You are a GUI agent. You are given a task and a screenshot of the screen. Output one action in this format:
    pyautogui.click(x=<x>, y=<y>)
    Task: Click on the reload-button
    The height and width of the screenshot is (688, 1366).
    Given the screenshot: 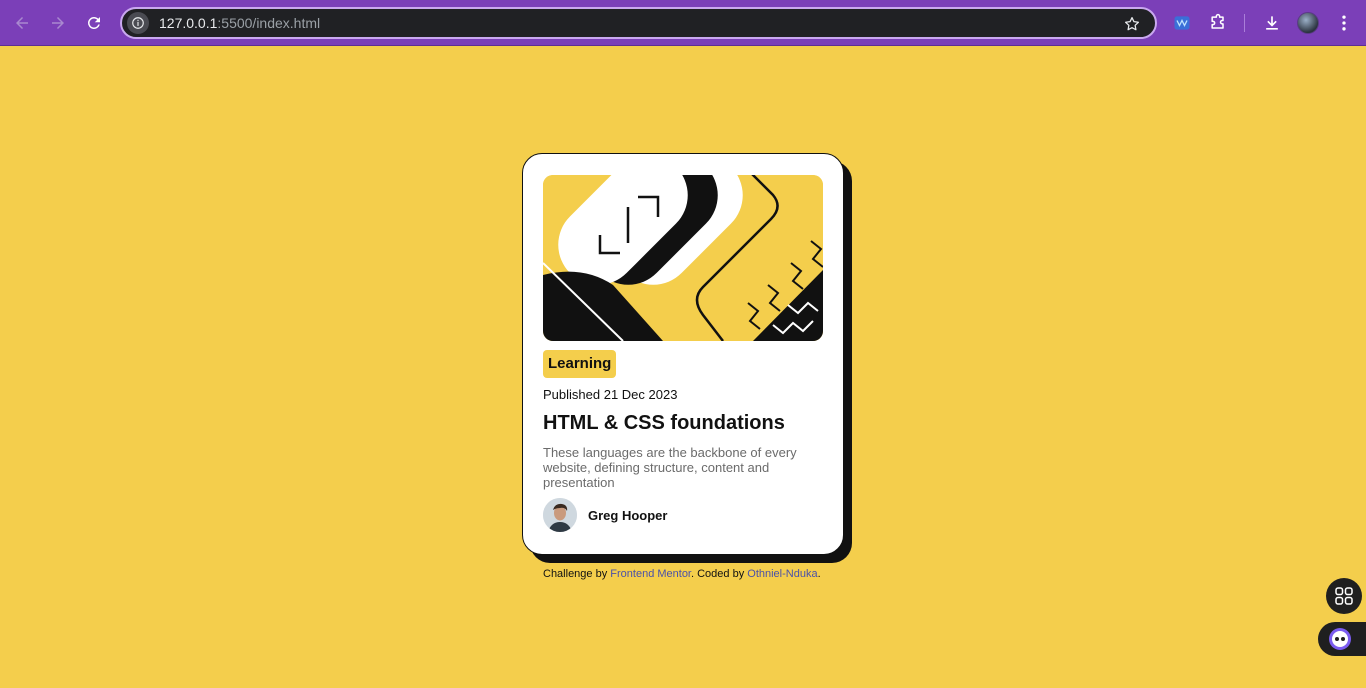 What is the action you would take?
    pyautogui.click(x=94, y=23)
    